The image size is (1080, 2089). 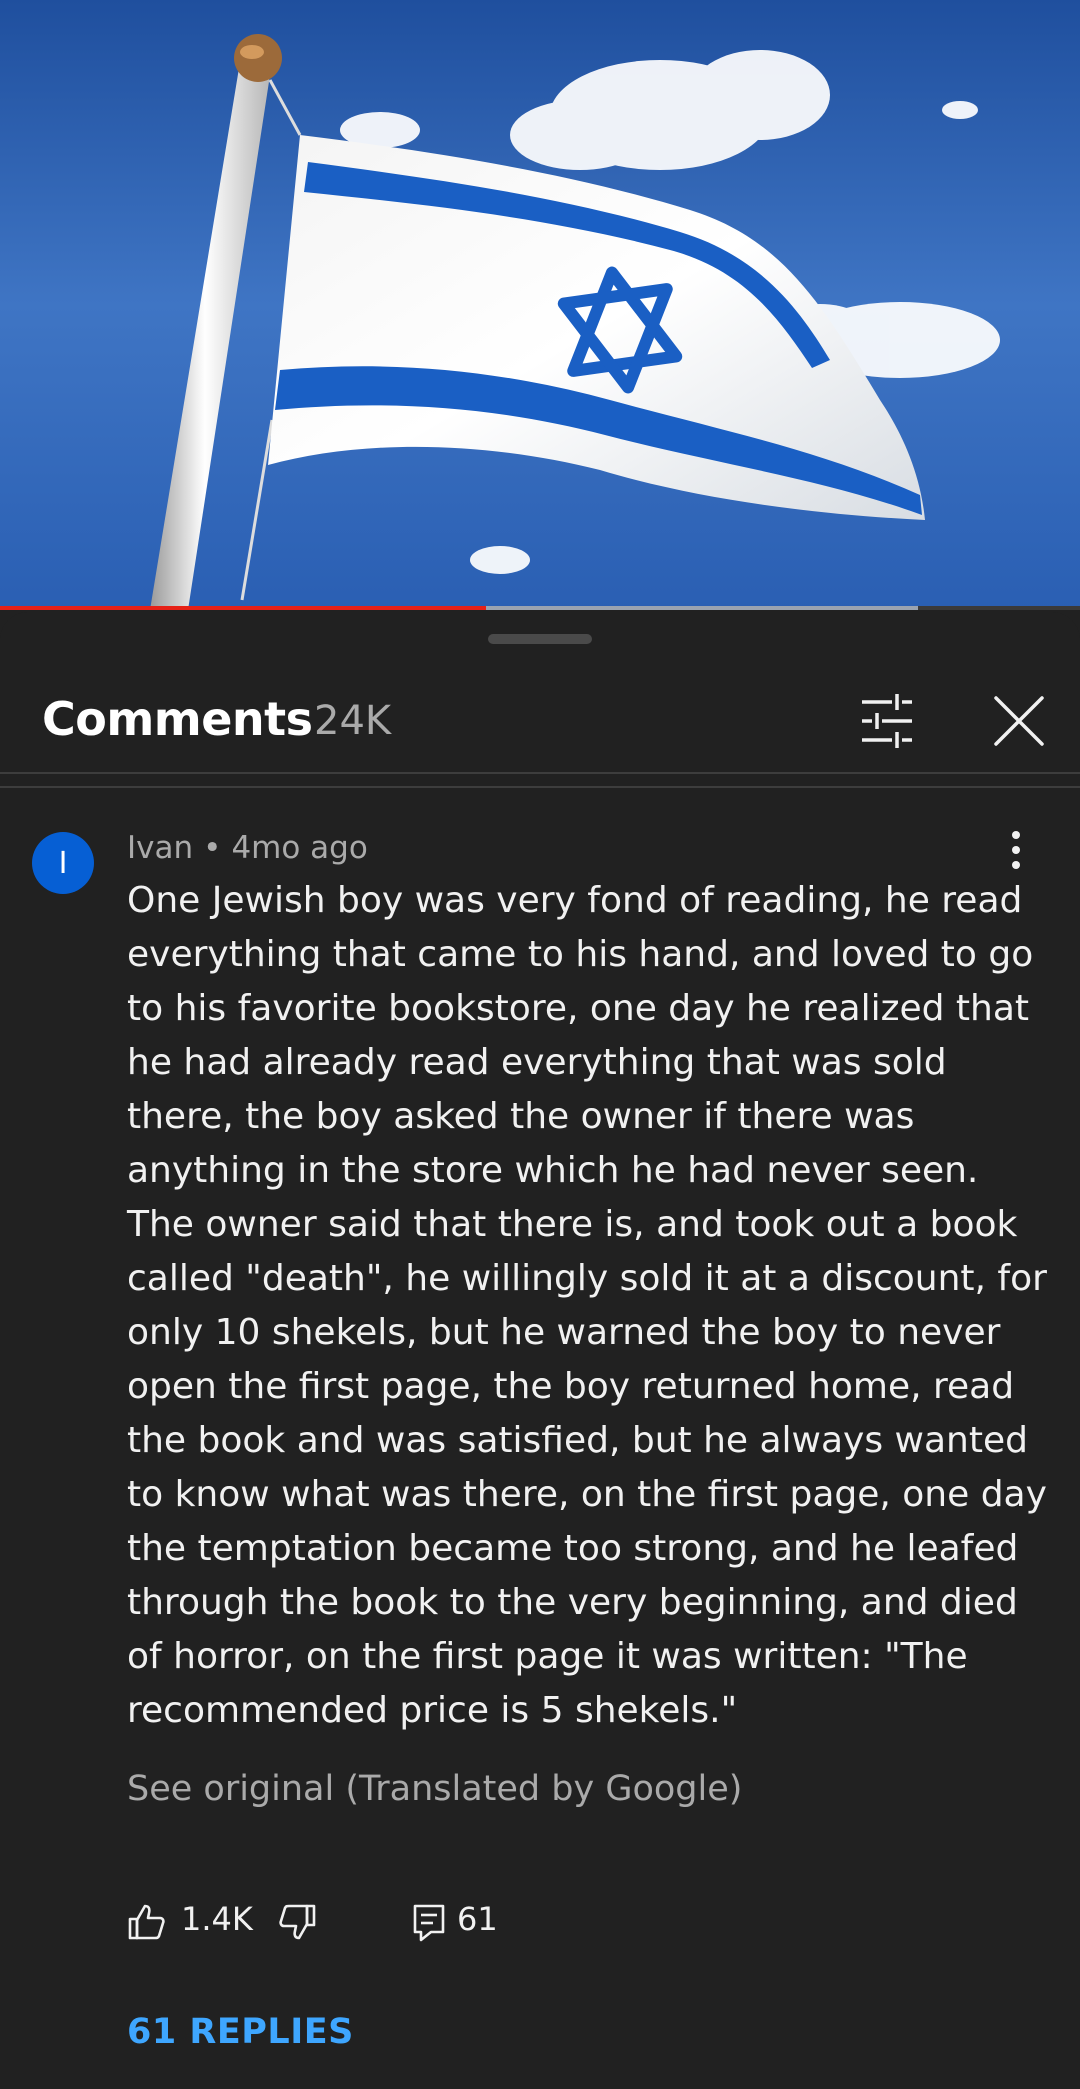 I want to click on sort-filter-icon, so click(x=887, y=721).